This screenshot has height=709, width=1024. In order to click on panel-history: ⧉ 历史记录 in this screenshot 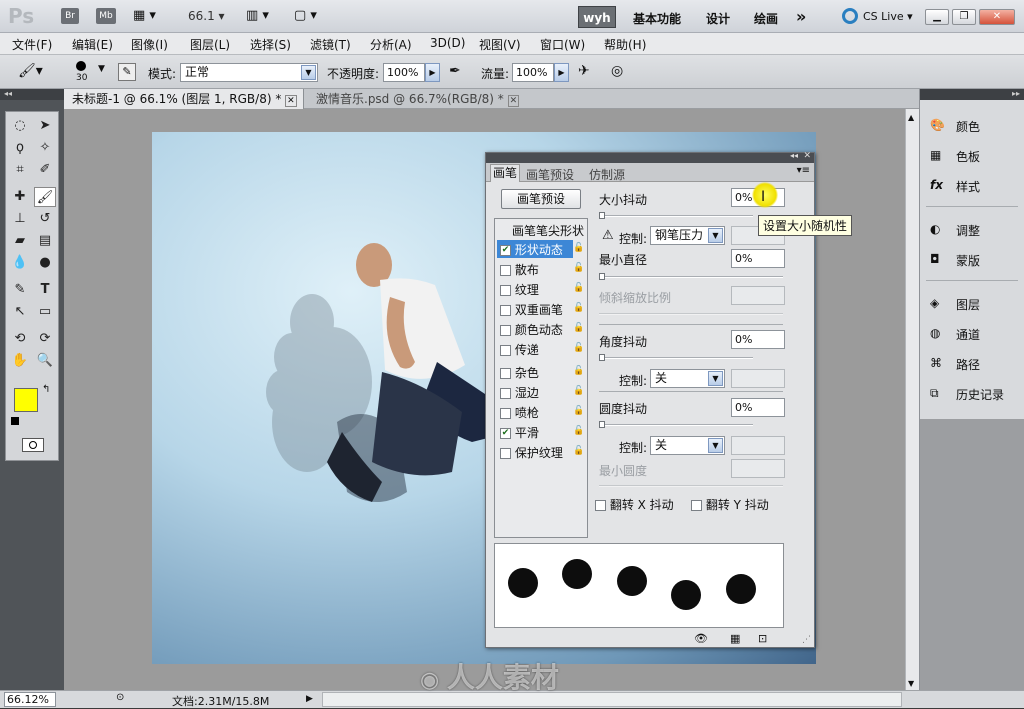, I will do `click(972, 394)`.